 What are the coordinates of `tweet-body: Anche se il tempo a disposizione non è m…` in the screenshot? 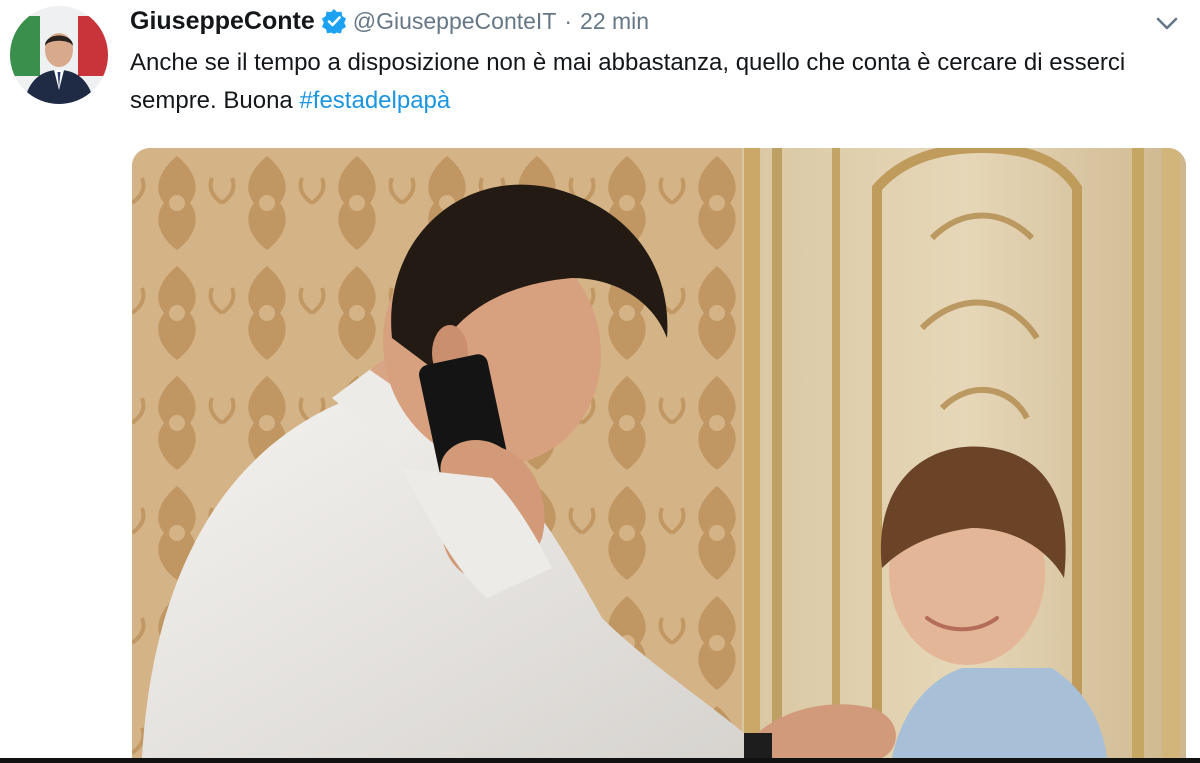 It's located at (628, 81).